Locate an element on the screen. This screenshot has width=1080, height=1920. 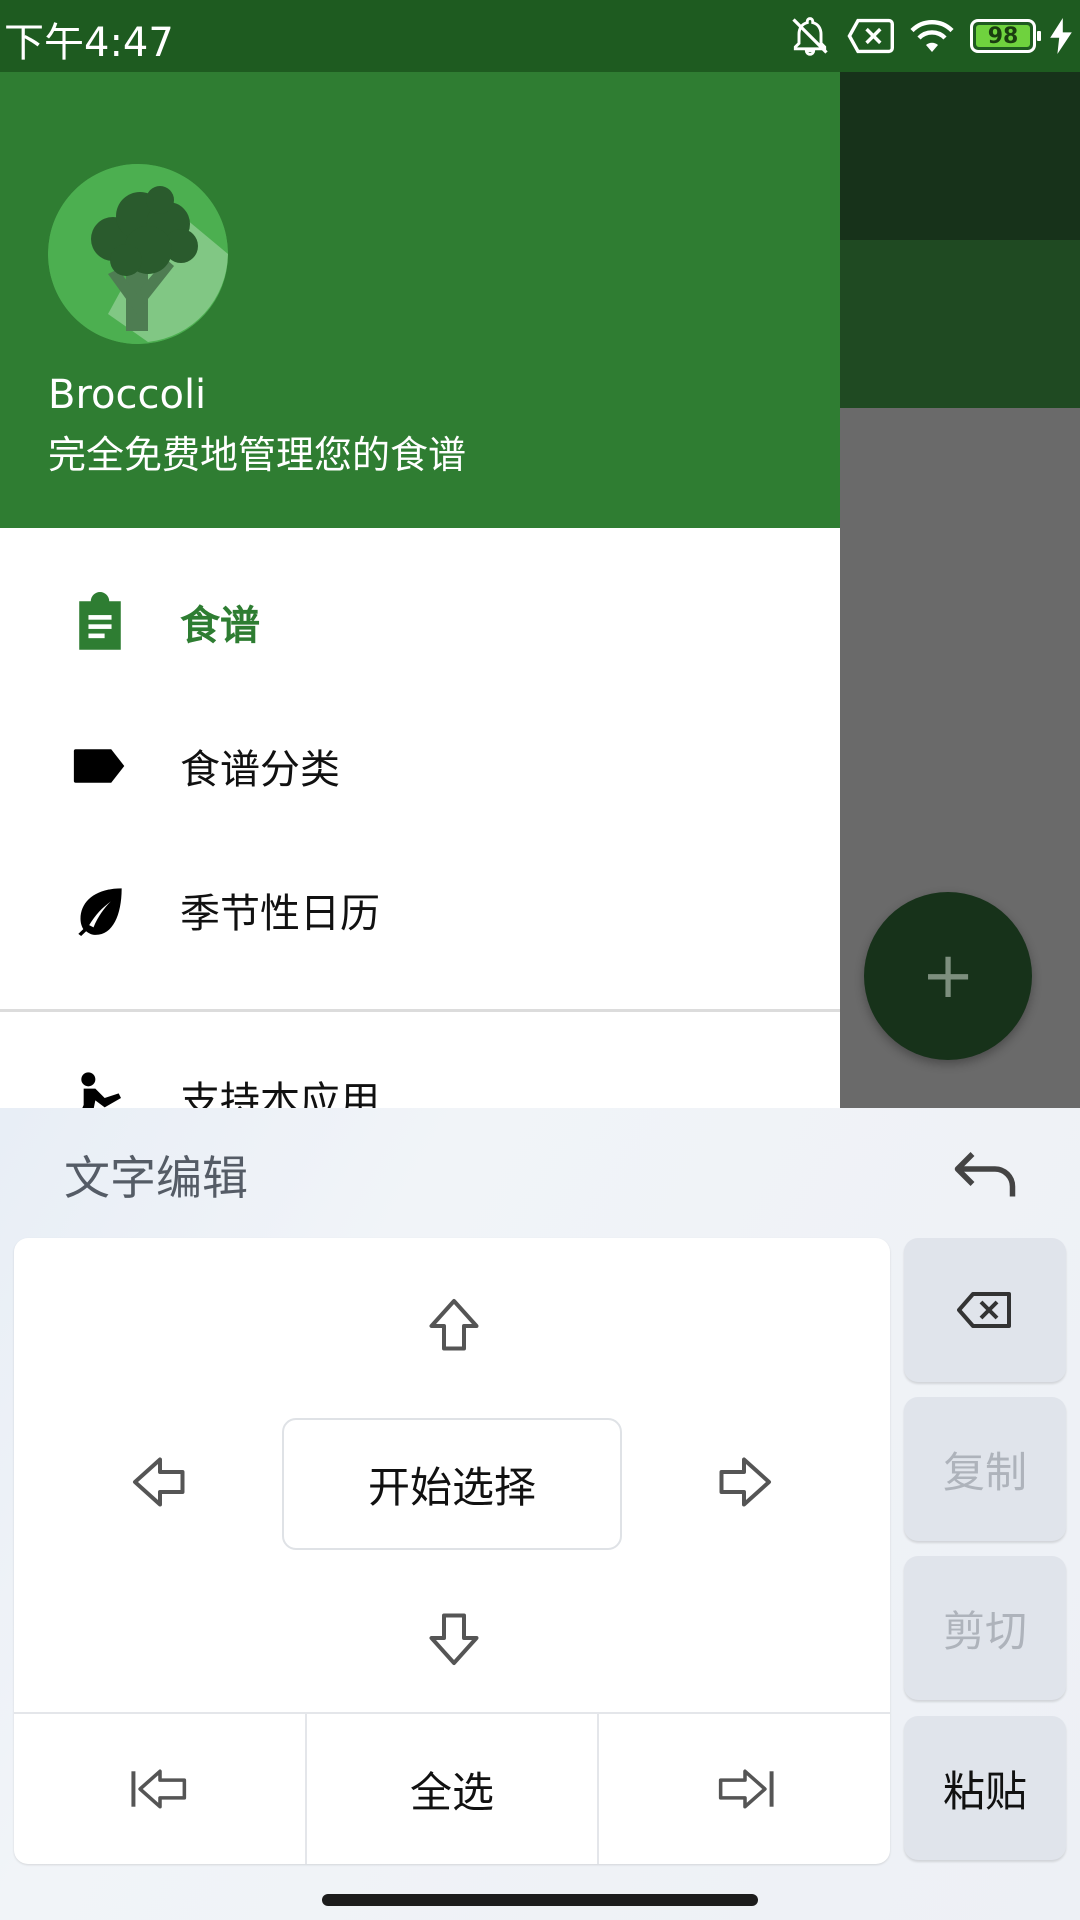
cursor-line-end-button is located at coordinates (744, 1789).